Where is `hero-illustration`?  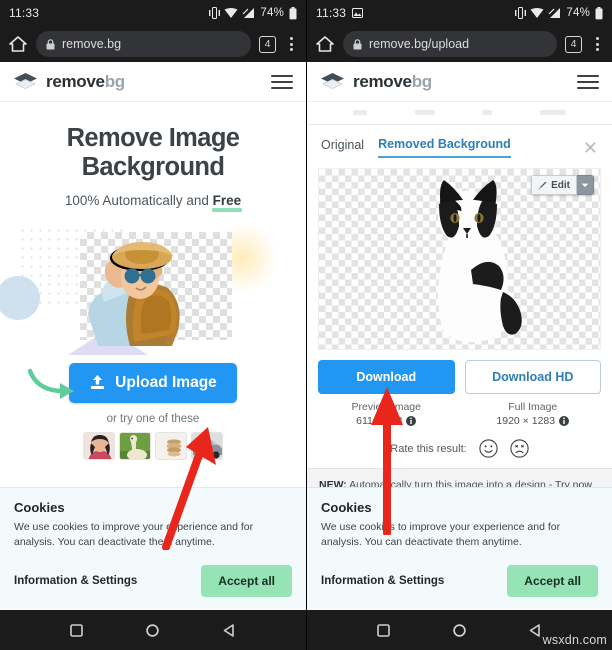
hero-illustration is located at coordinates (147, 288).